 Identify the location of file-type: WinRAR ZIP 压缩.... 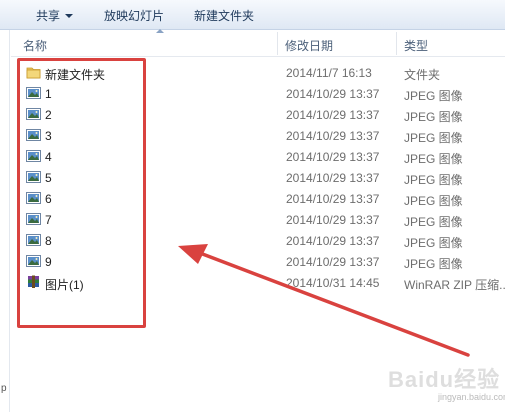
(454, 285).